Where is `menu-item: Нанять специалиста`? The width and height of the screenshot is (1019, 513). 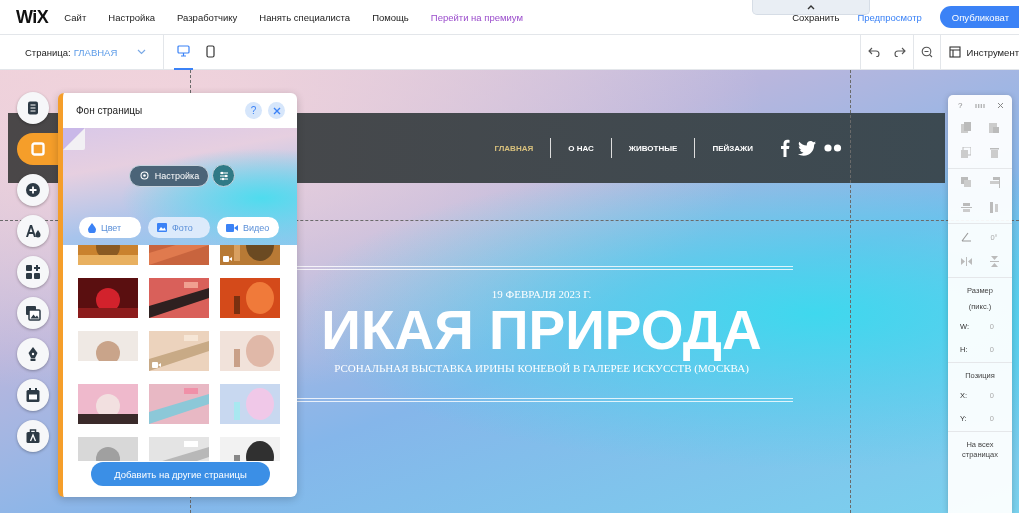
menu-item: Нанять специалиста is located at coordinates (305, 17).